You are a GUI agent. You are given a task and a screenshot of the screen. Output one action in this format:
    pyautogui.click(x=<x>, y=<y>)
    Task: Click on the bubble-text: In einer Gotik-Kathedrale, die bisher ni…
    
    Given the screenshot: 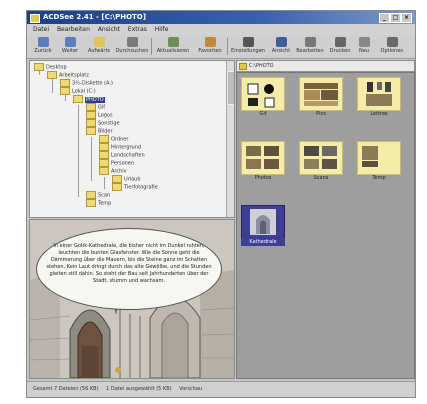 What is the action you would take?
    pyautogui.click(x=129, y=263)
    